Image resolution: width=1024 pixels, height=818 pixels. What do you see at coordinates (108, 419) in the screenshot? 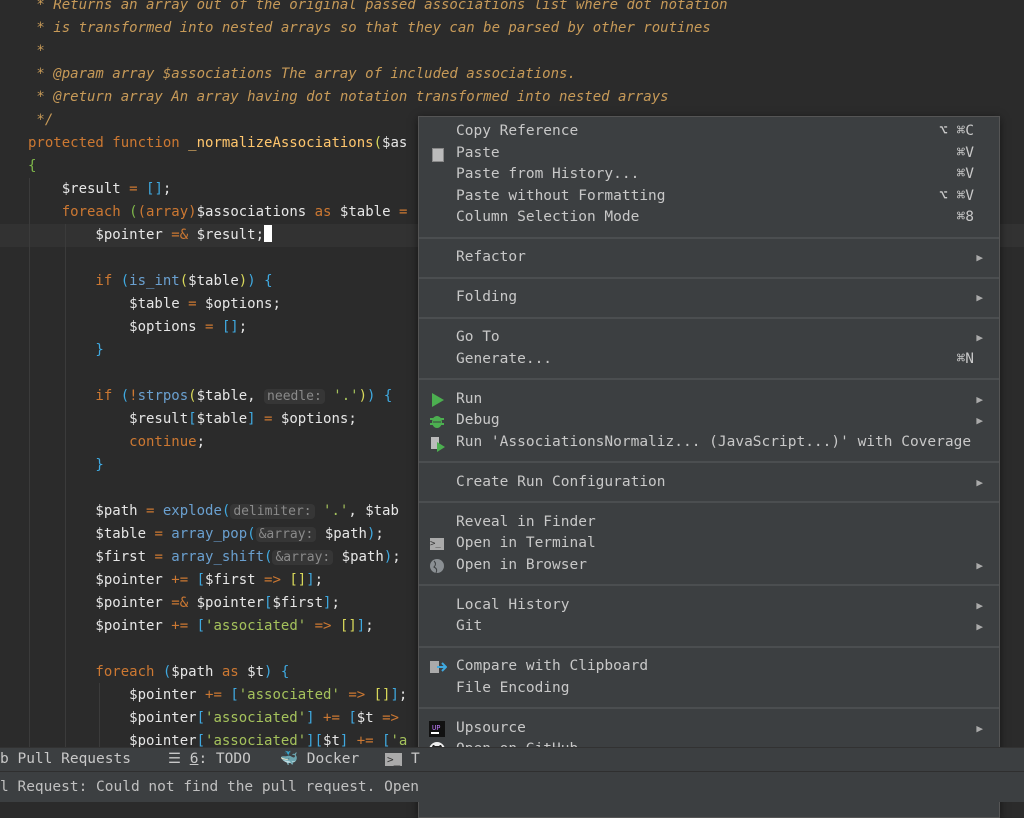
I see `code-token: $result` at bounding box center [108, 419].